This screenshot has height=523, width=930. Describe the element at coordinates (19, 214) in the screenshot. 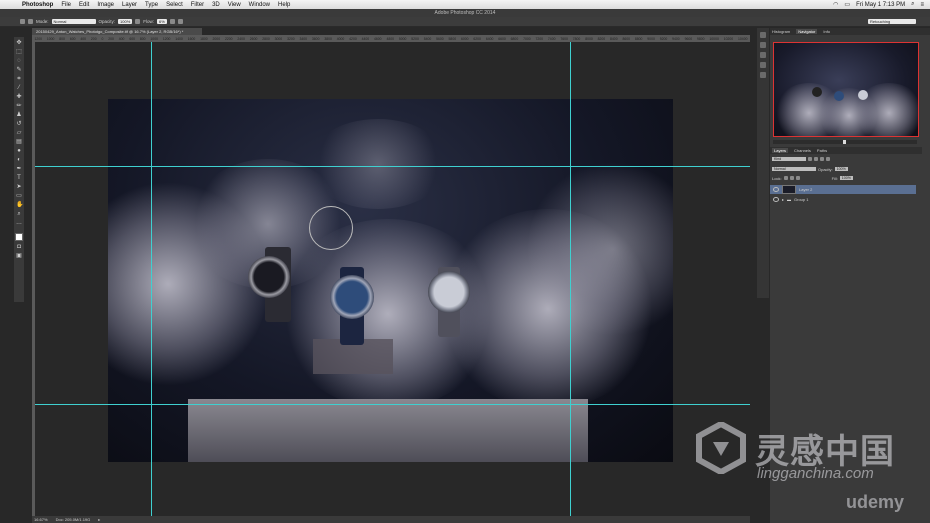

I see `zoom-tool-icon: ⌕` at that location.